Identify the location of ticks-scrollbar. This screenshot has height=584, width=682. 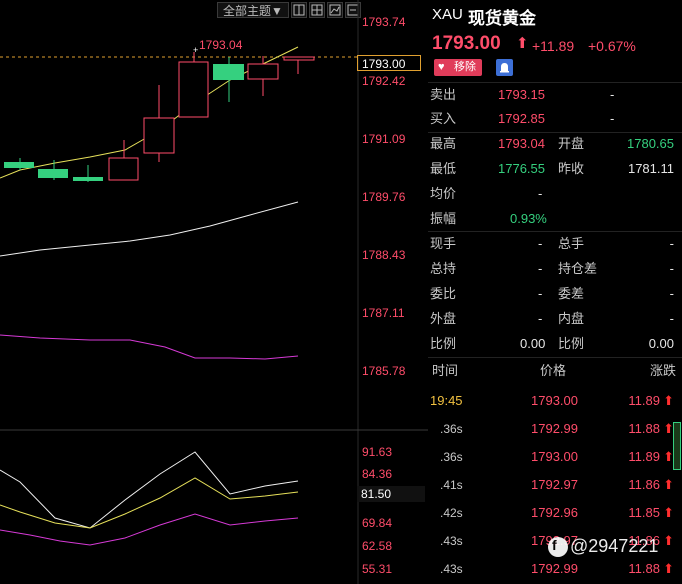
(677, 446).